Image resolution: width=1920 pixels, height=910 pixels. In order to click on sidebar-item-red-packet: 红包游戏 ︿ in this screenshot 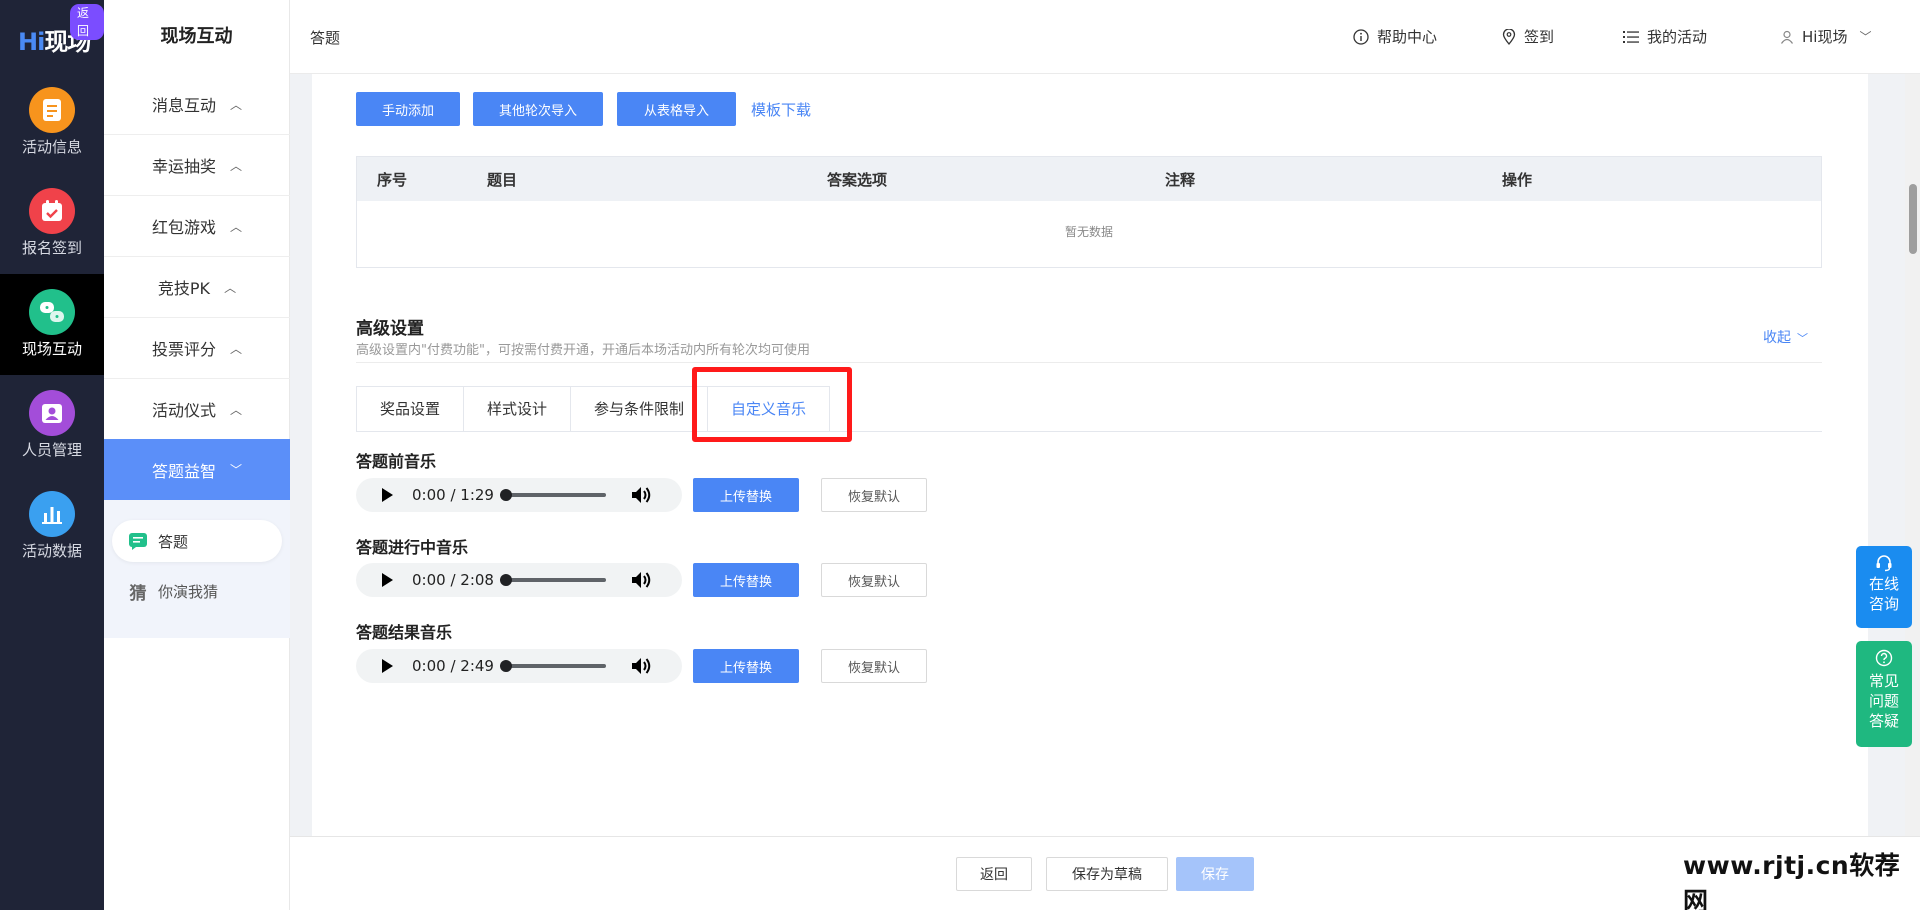, I will do `click(197, 226)`.